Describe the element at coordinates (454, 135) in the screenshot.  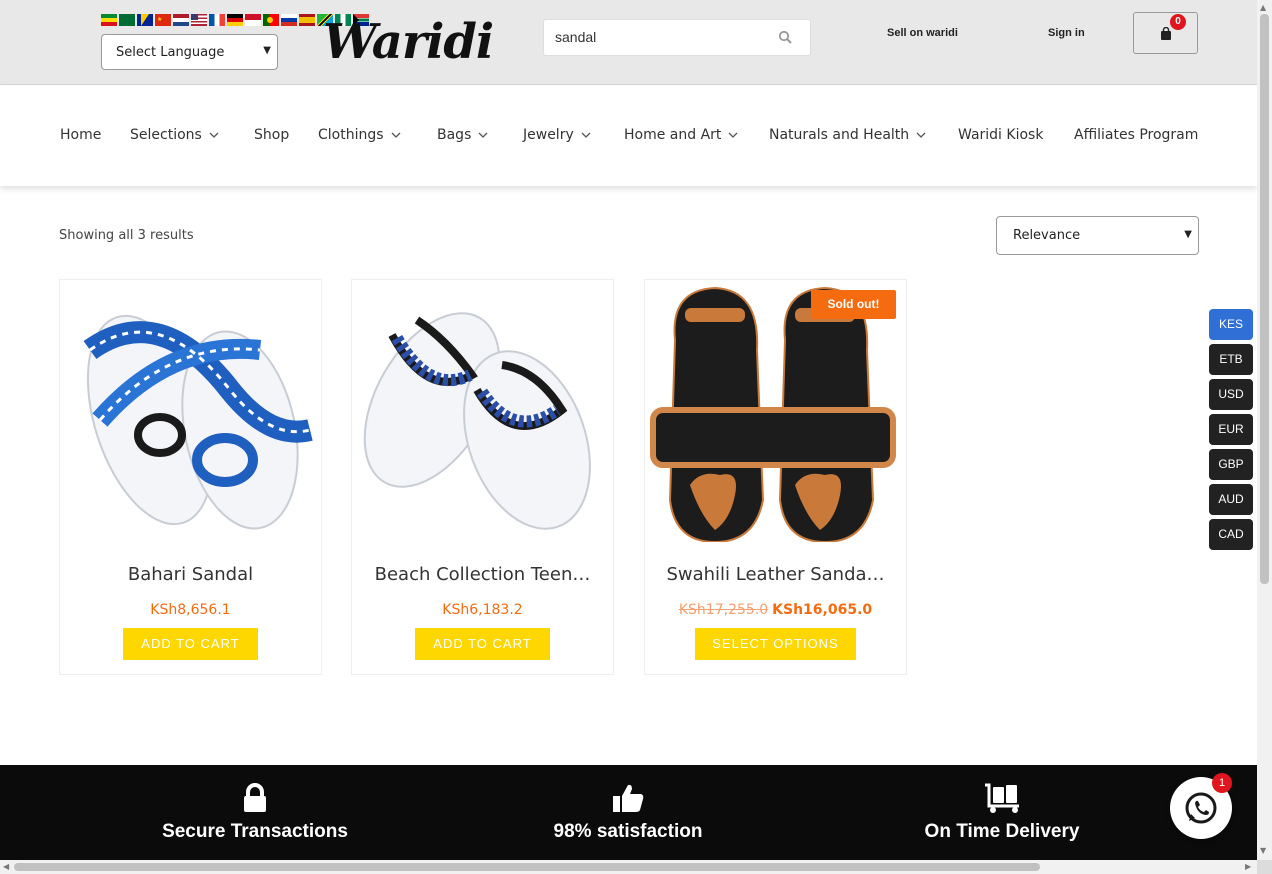
I see `nav-label: Bags` at that location.